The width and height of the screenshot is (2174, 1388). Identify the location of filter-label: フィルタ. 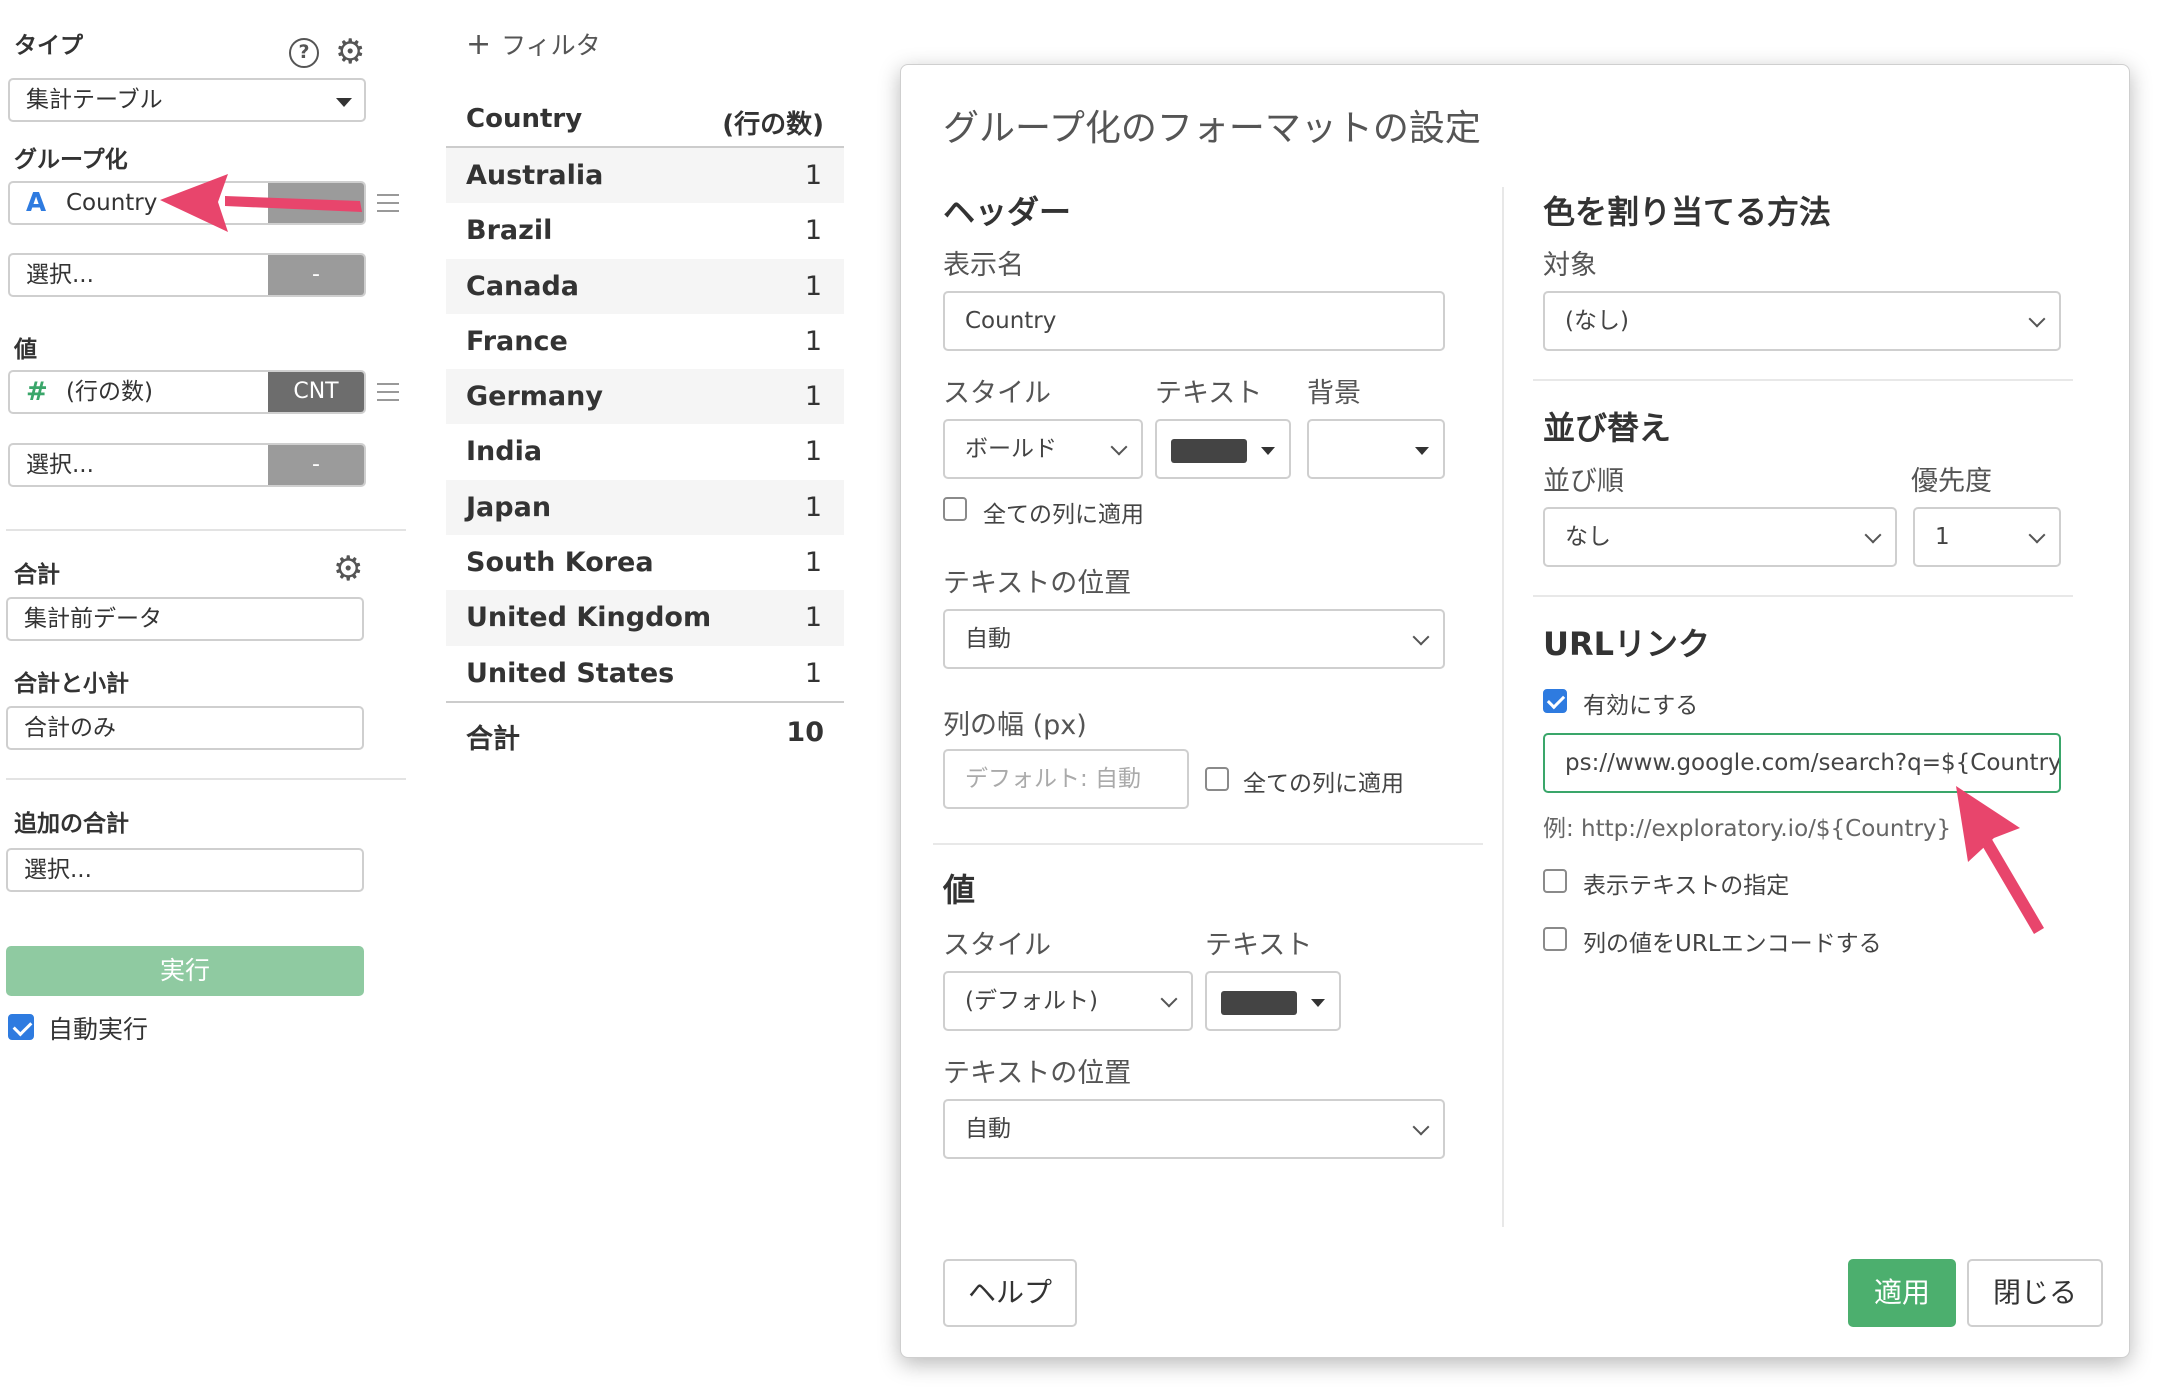
(551, 45).